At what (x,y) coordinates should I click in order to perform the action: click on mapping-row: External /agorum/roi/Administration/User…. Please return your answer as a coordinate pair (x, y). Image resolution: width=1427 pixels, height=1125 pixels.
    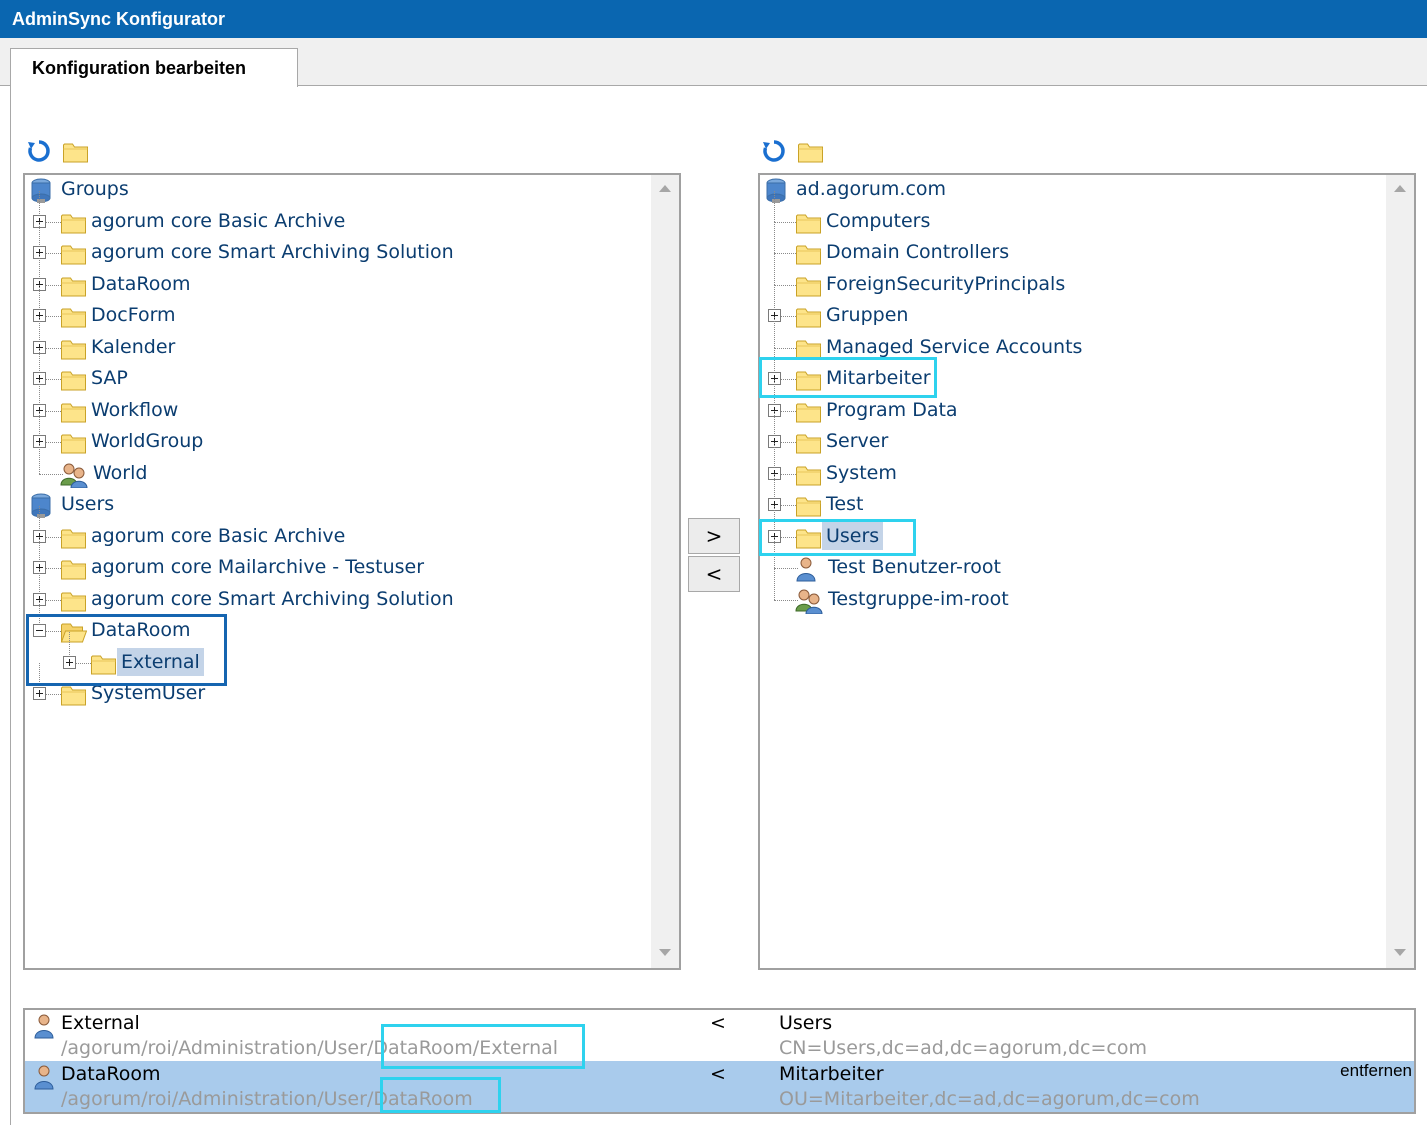
    Looking at the image, I should click on (719, 1035).